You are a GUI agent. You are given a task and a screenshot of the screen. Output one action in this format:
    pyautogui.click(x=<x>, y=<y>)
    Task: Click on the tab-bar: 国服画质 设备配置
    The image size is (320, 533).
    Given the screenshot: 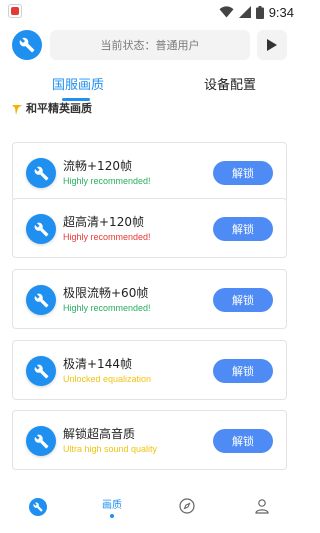 What is the action you would take?
    pyautogui.click(x=150, y=85)
    